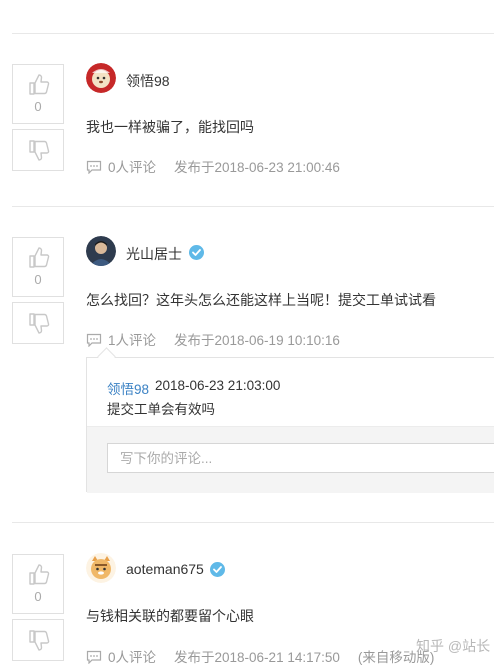  What do you see at coordinates (257, 340) in the screenshot?
I see `published-time: 发布于2018-06-19 10:10:16` at bounding box center [257, 340].